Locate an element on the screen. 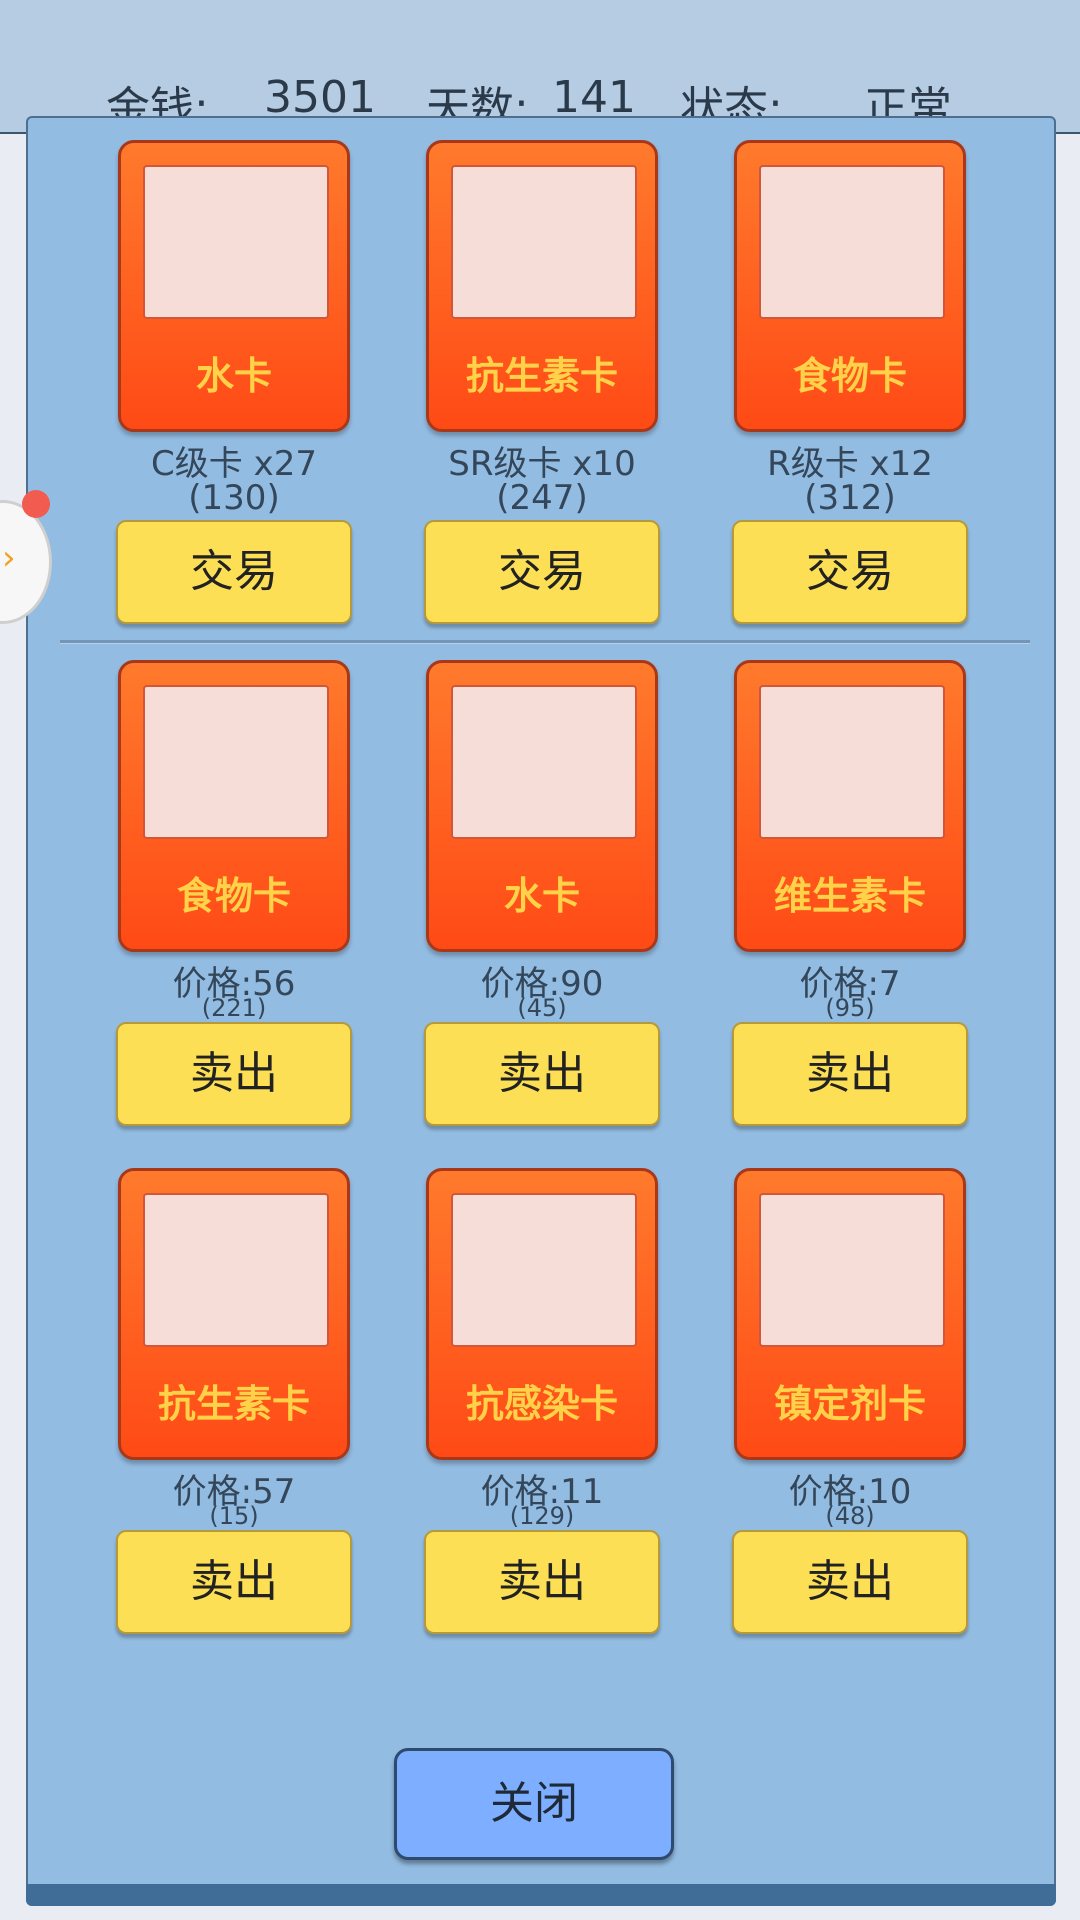 The width and height of the screenshot is (1080, 1920). sell-card-food: 食物卡 is located at coordinates (234, 806).